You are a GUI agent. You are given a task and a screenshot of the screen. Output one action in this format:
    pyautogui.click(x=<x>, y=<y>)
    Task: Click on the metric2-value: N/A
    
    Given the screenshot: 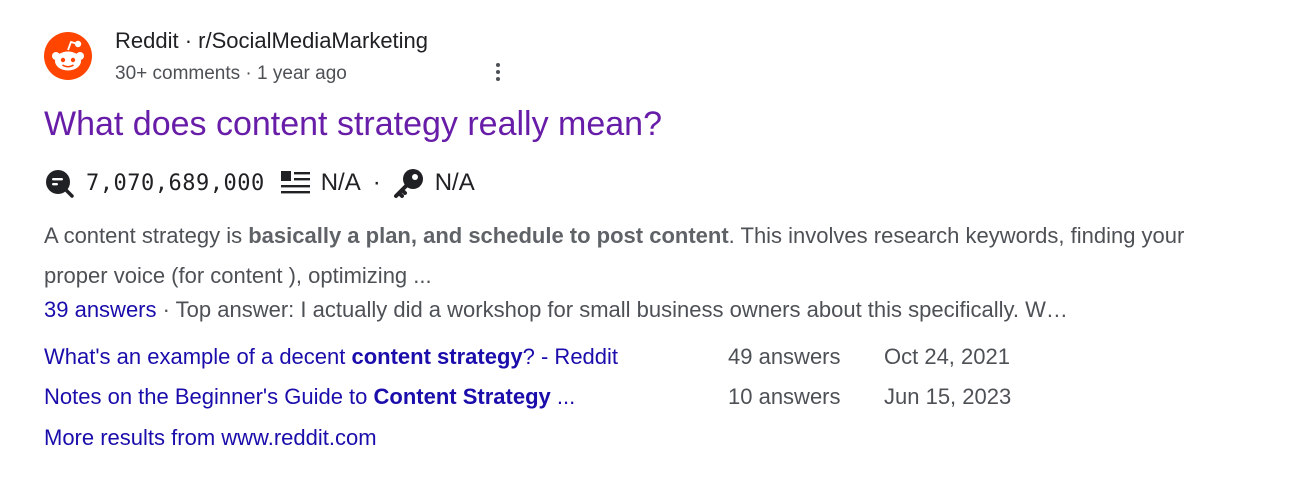 What is the action you would take?
    pyautogui.click(x=340, y=182)
    